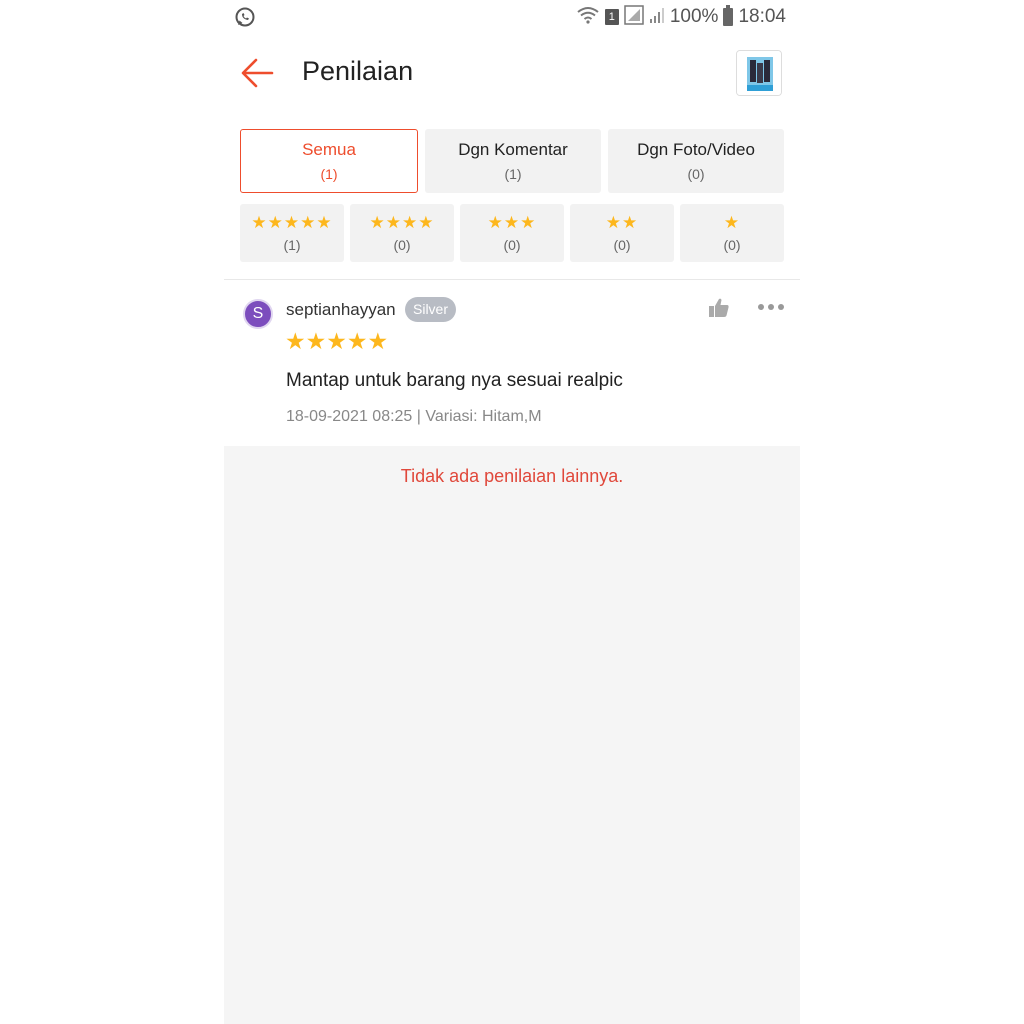 Image resolution: width=1024 pixels, height=1024 pixels. Describe the element at coordinates (292, 244) in the screenshot. I see `star-filter-count: (1)` at that location.